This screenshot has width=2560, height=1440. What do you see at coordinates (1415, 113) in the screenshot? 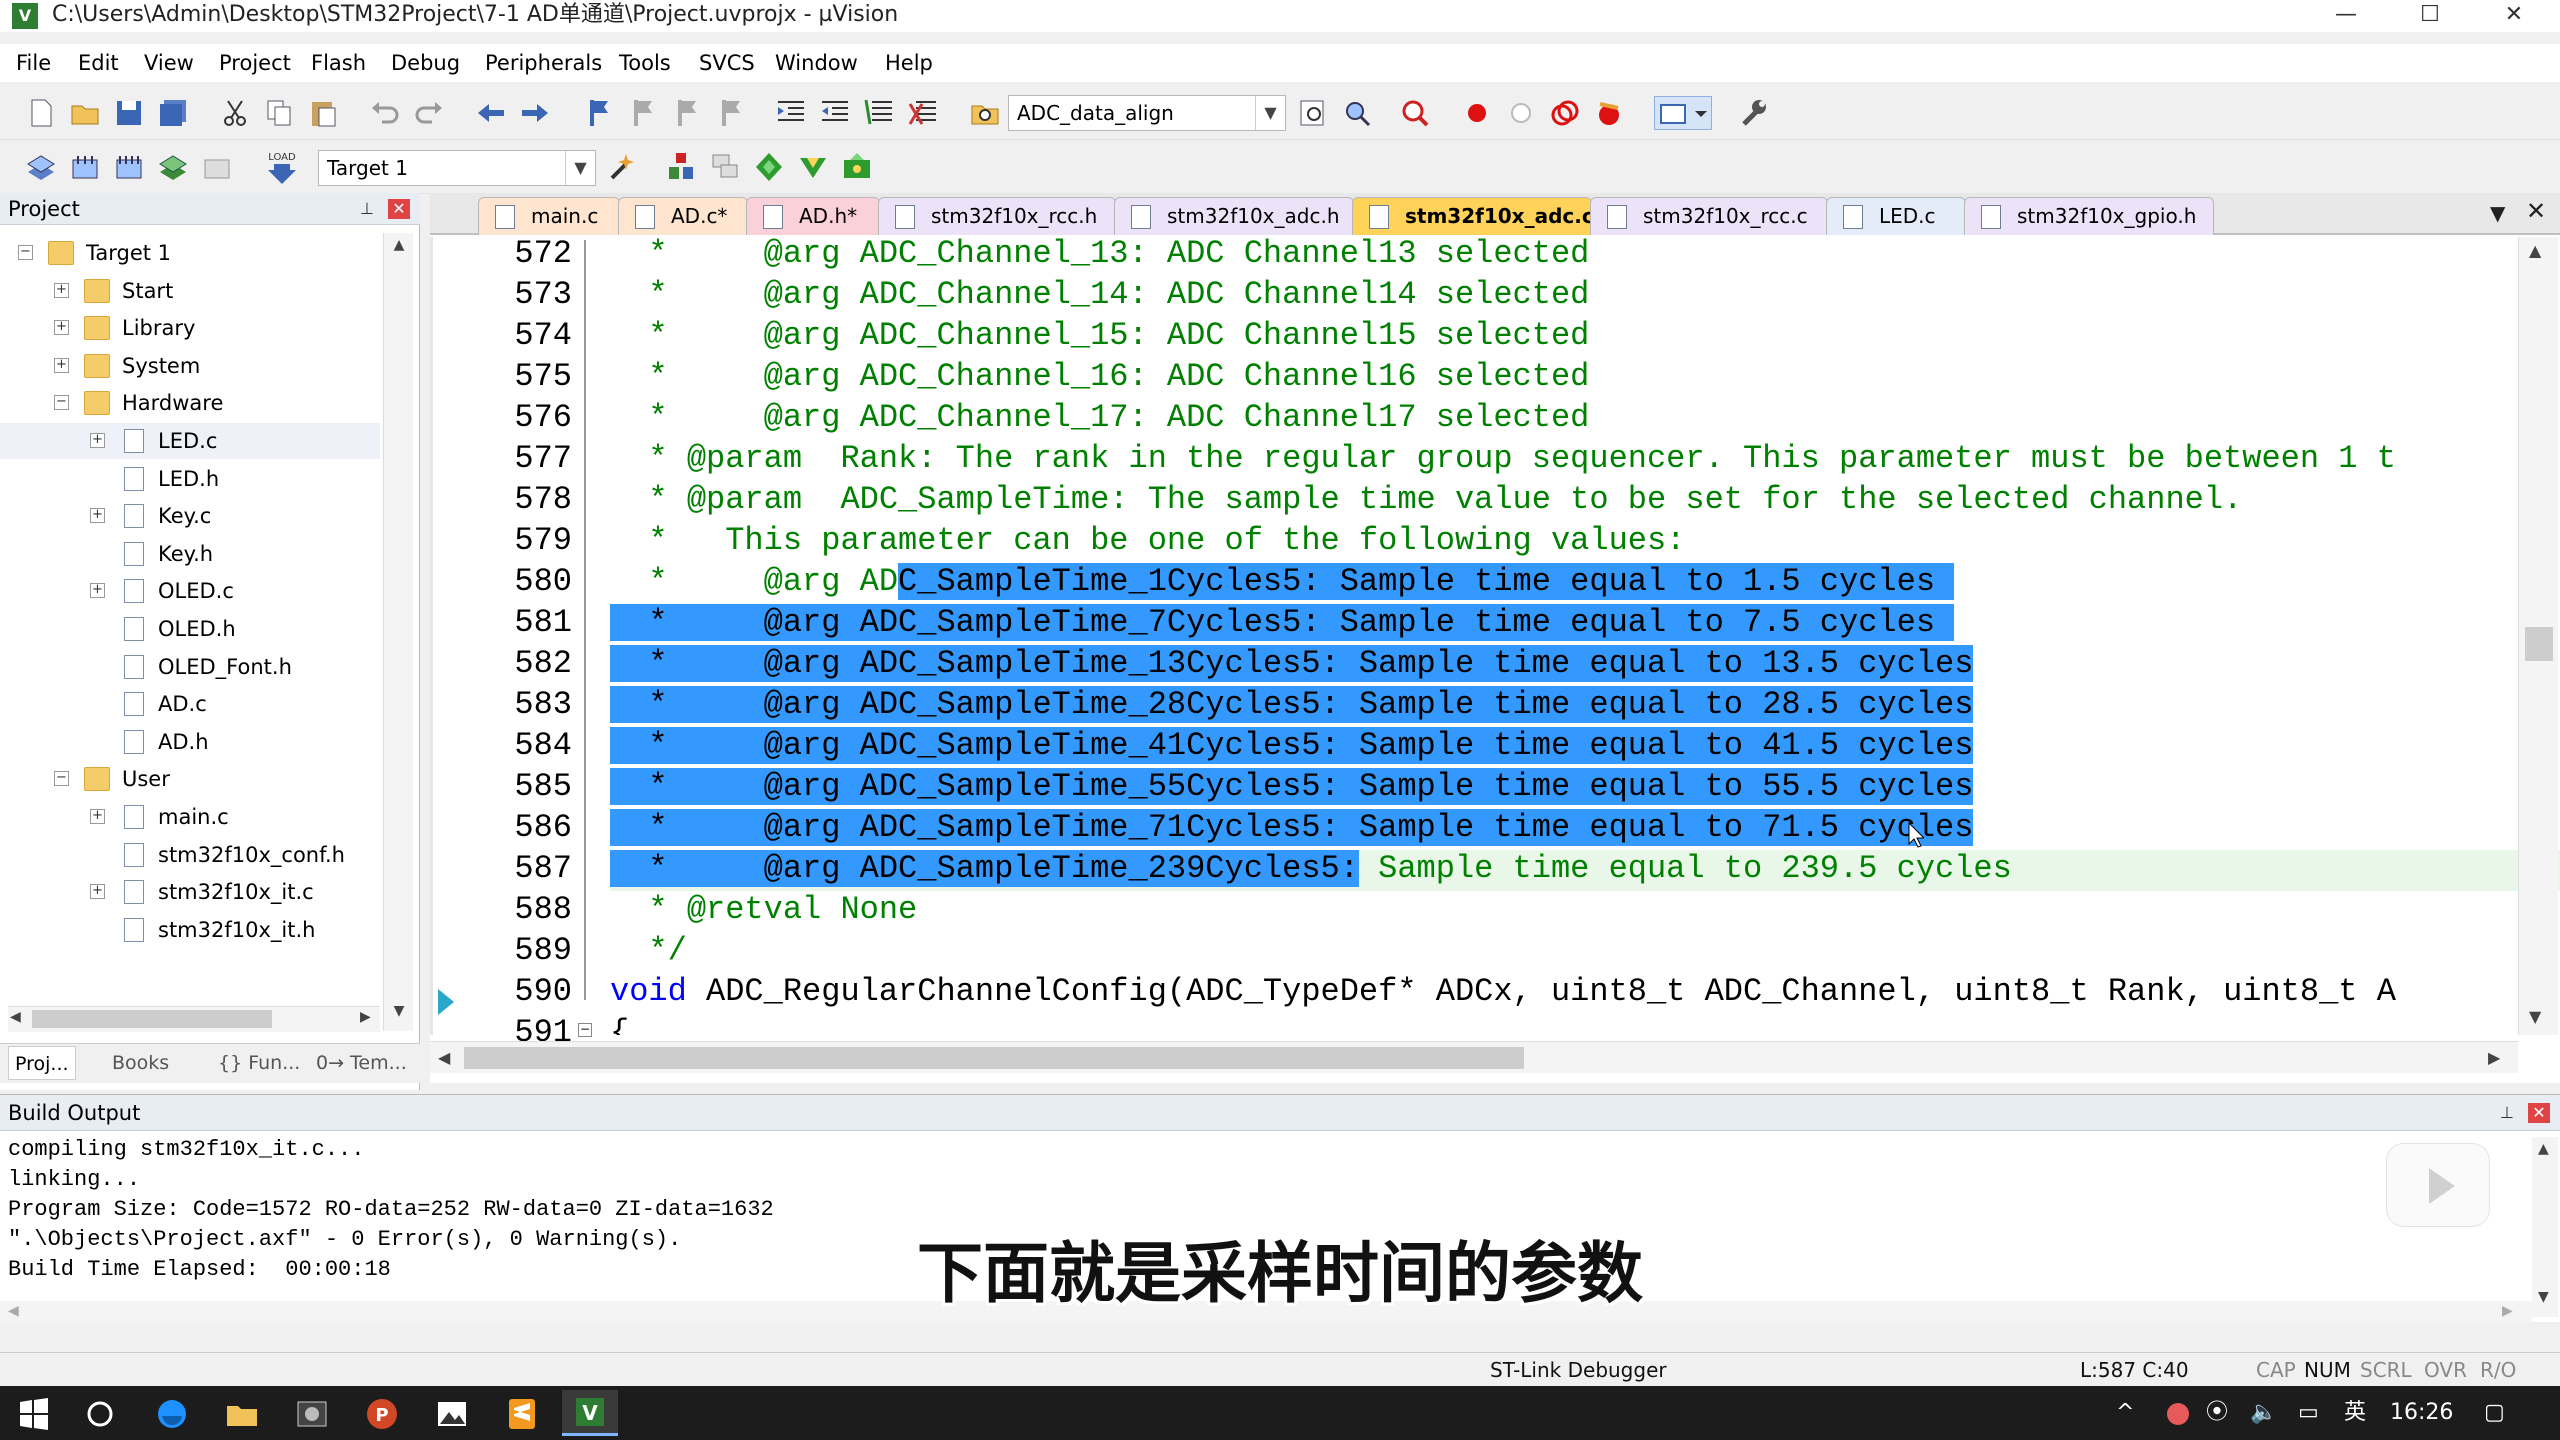
I see `start-debug-icon` at bounding box center [1415, 113].